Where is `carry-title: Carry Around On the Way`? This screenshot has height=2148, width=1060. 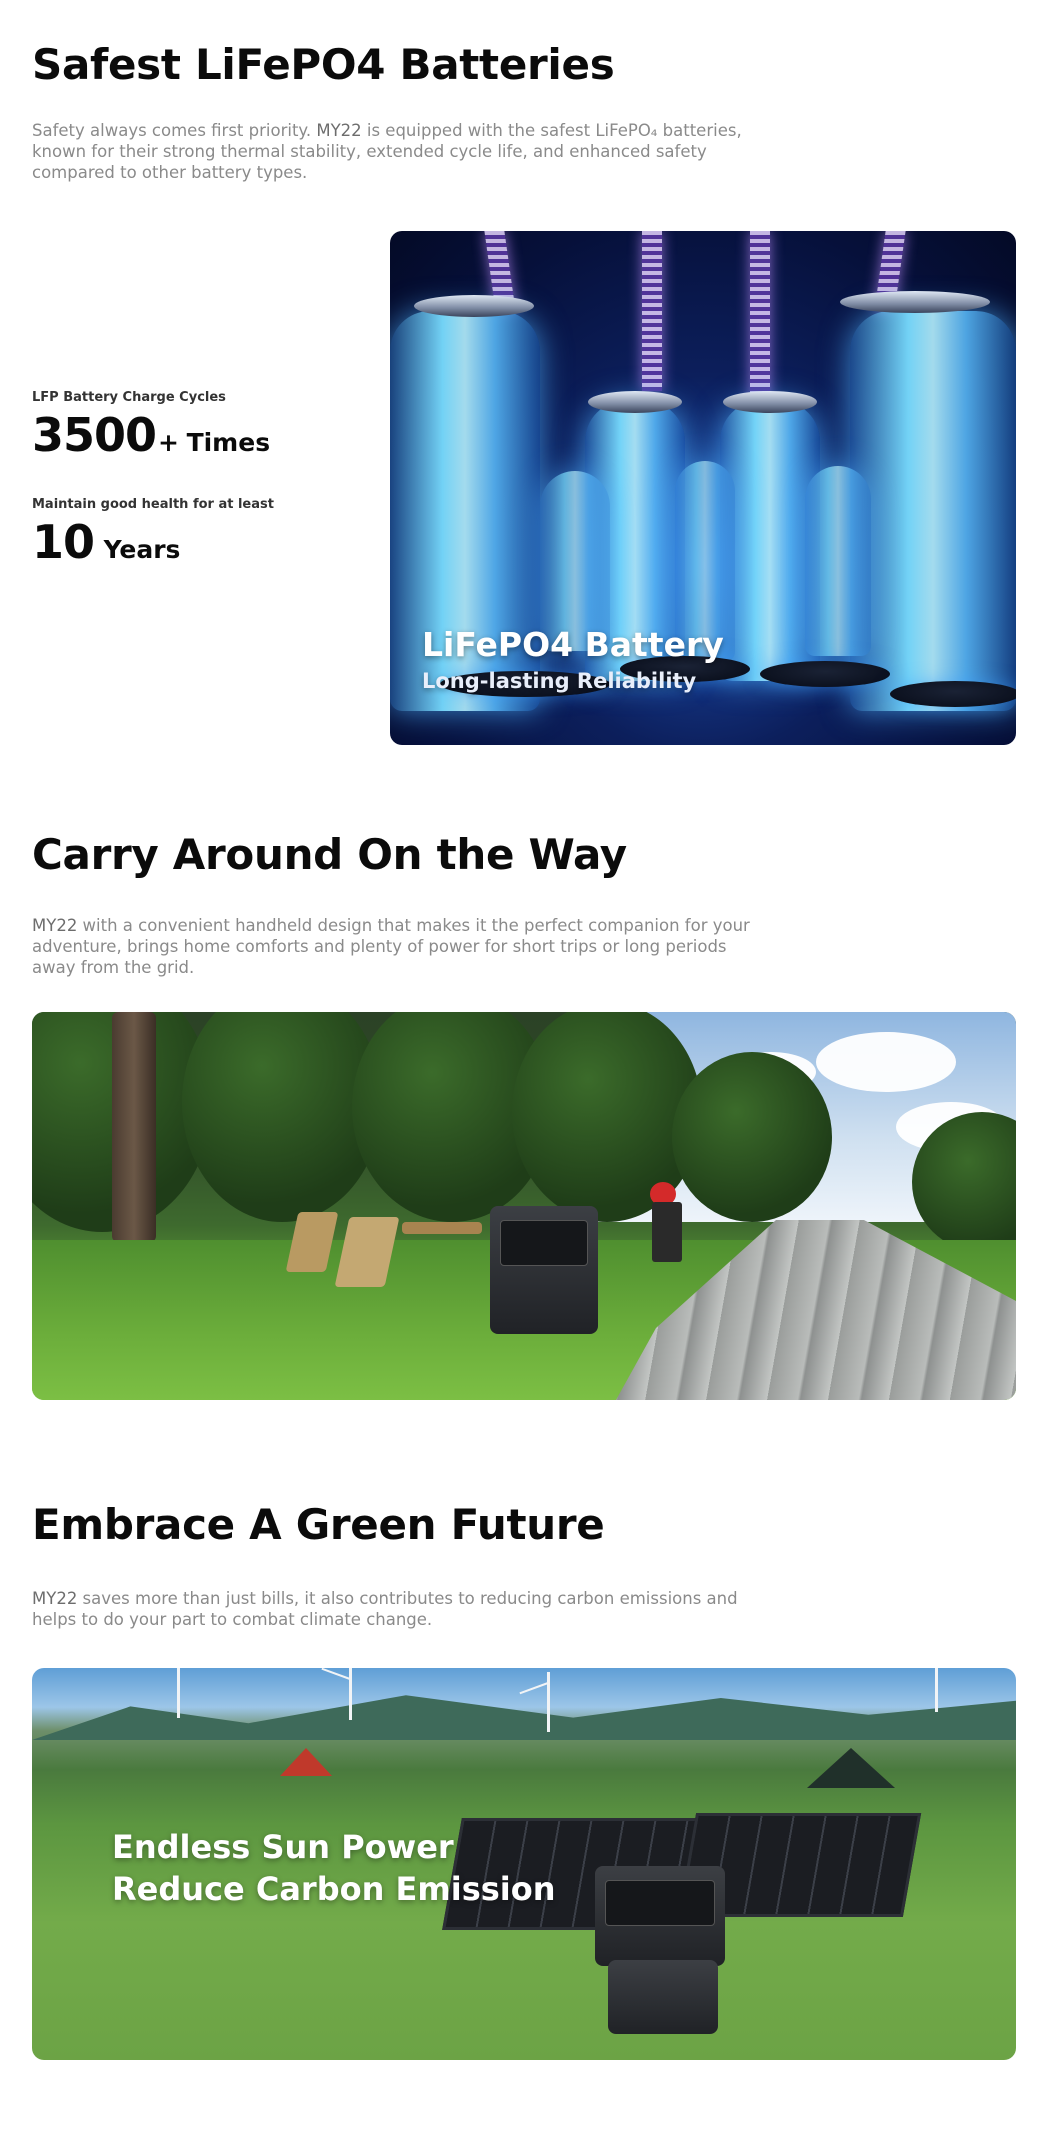 carry-title: Carry Around On the Way is located at coordinates (329, 854).